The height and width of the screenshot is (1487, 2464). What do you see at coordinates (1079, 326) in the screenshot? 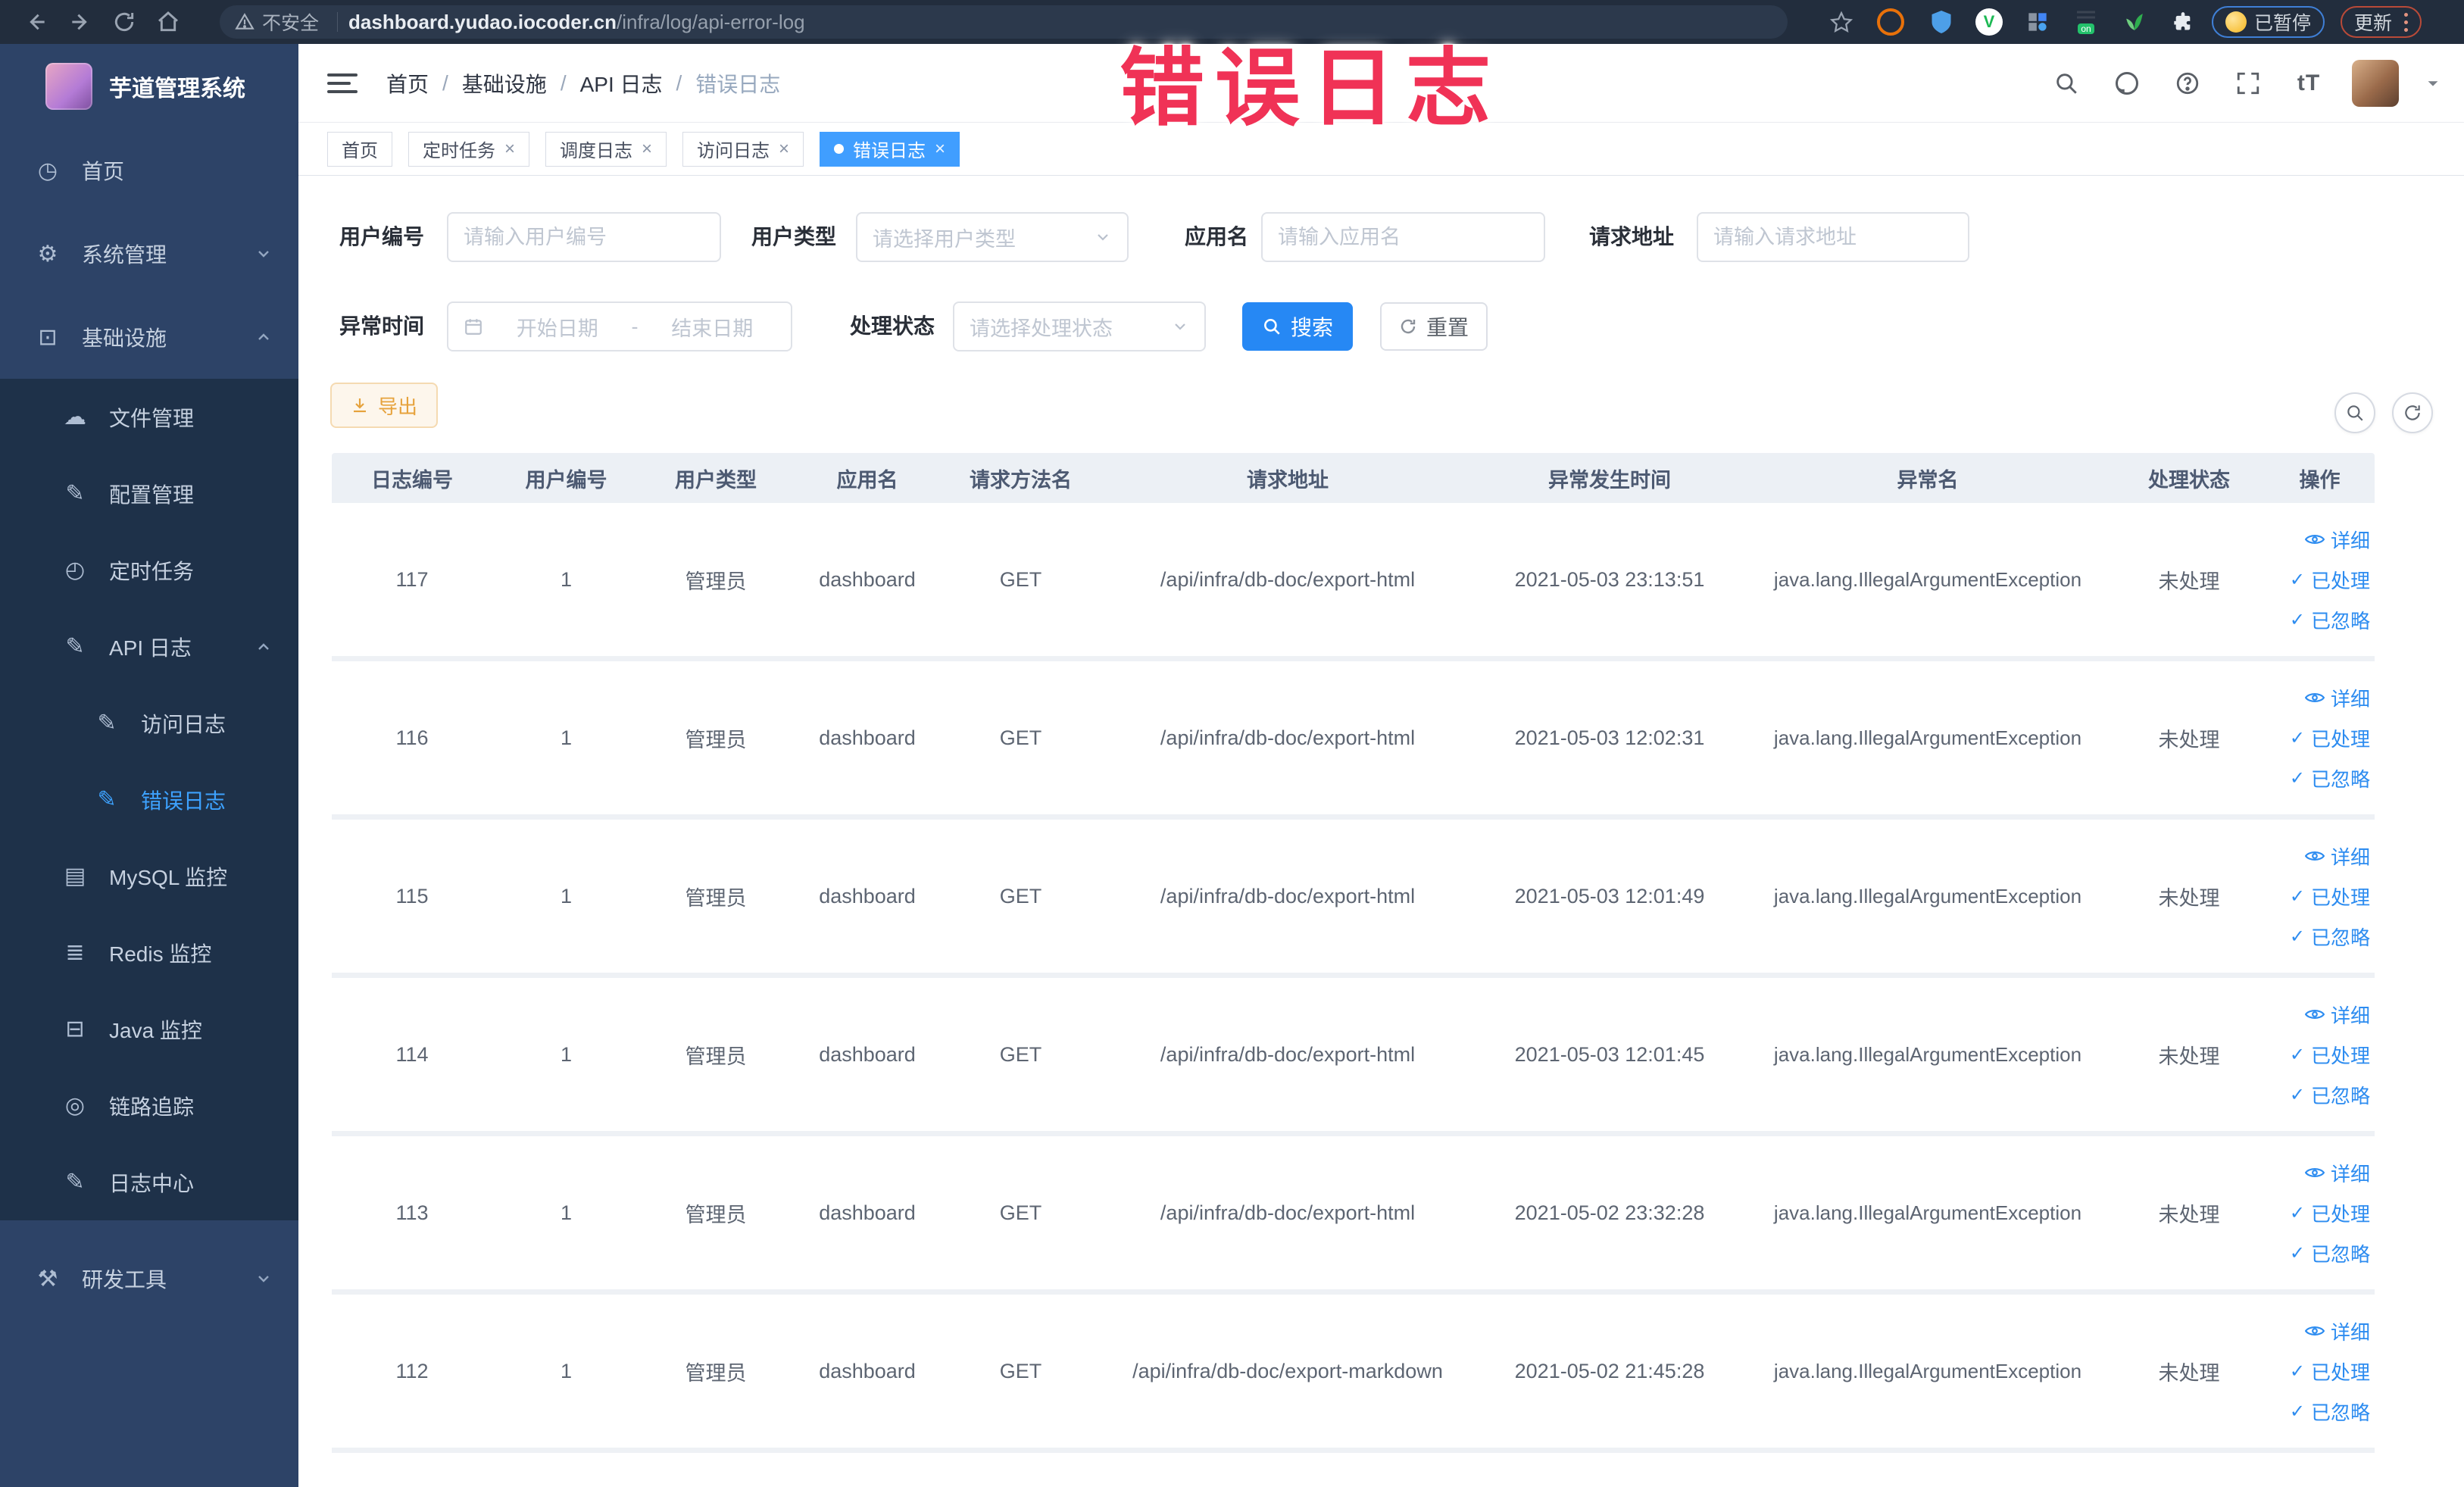
I see `process-status-select: 请选择处理状态` at bounding box center [1079, 326].